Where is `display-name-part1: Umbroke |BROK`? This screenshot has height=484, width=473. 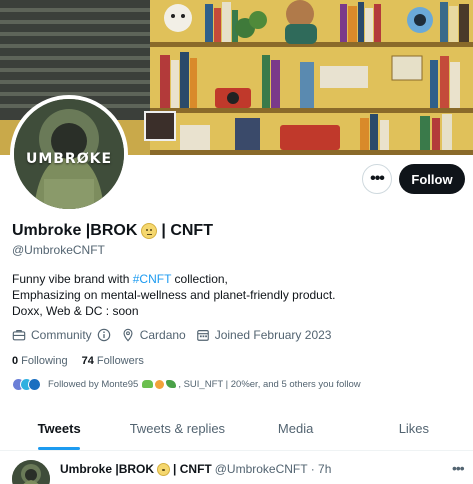
display-name-part1: Umbroke |BROK is located at coordinates (75, 230).